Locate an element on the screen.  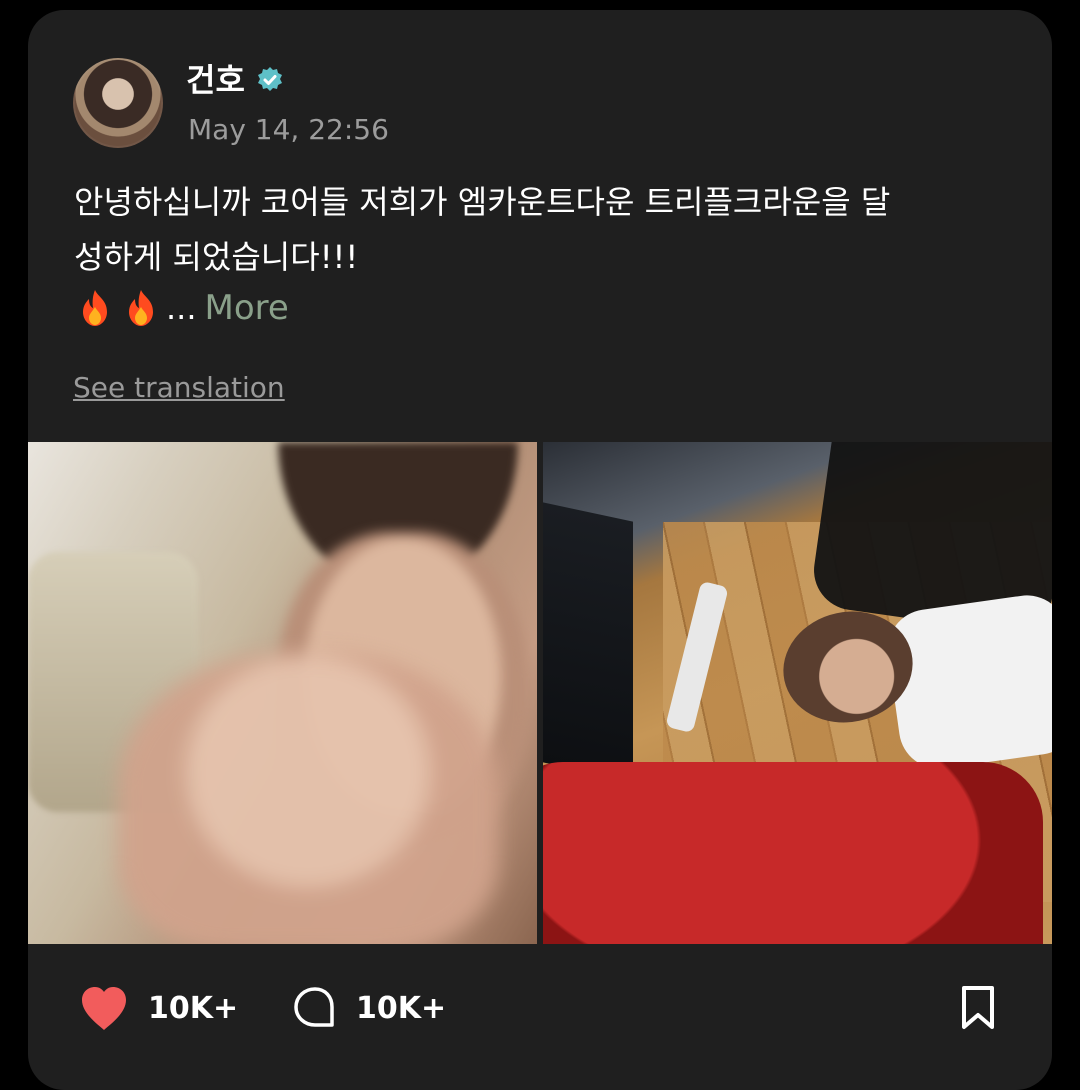
comment-button: 10K+ is located at coordinates (369, 1008).